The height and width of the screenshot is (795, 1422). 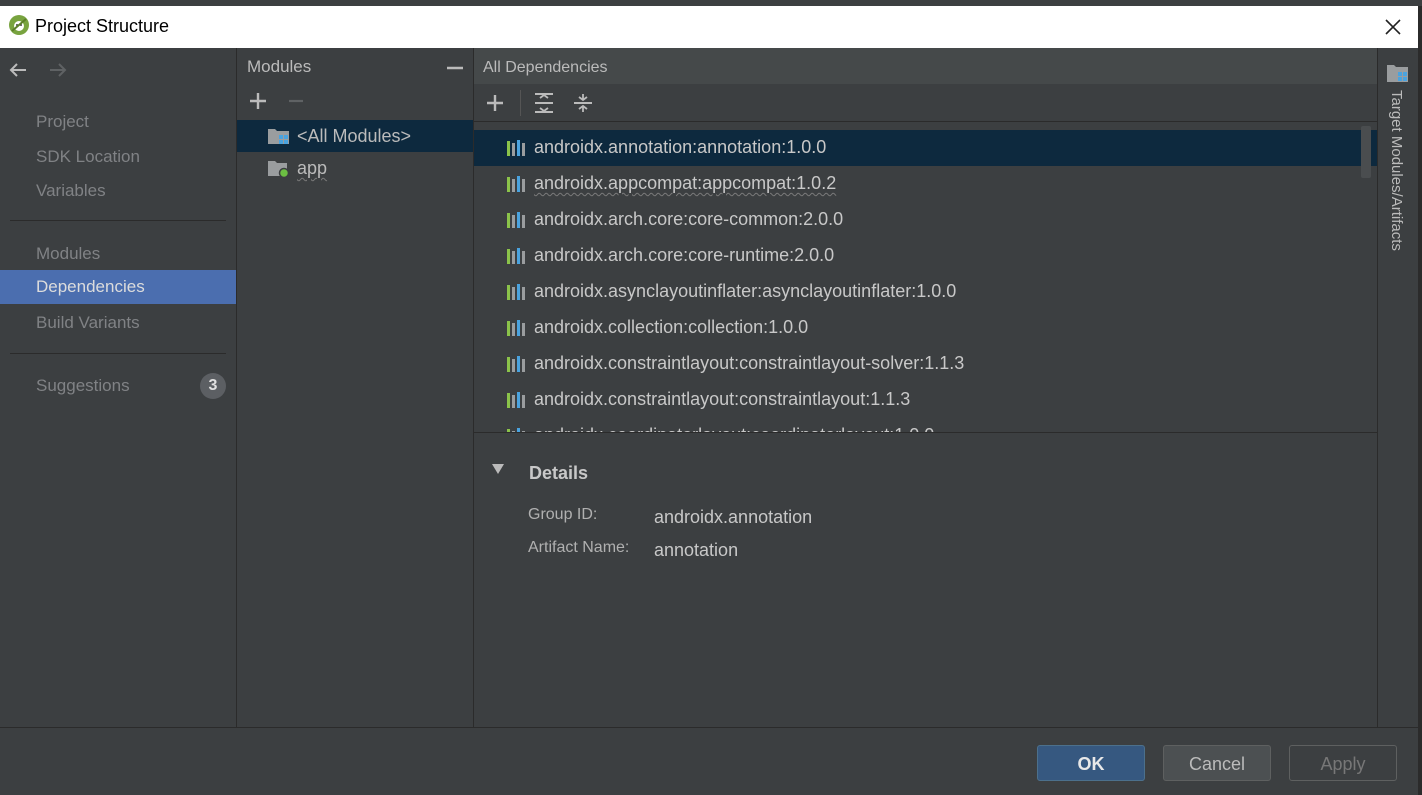 I want to click on toolbar-separator, so click(x=520, y=103).